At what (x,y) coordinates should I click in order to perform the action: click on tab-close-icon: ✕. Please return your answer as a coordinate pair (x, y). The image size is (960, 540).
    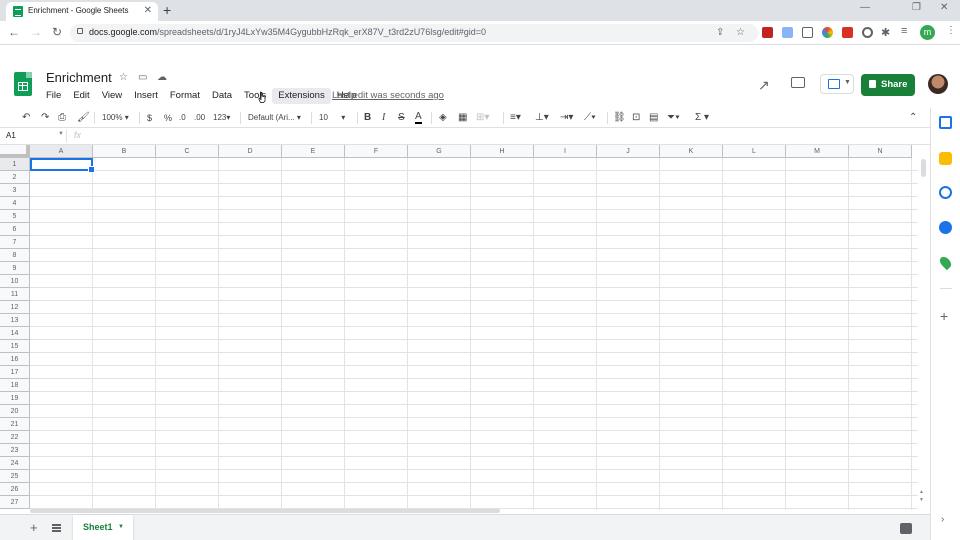
    Looking at the image, I should click on (148, 10).